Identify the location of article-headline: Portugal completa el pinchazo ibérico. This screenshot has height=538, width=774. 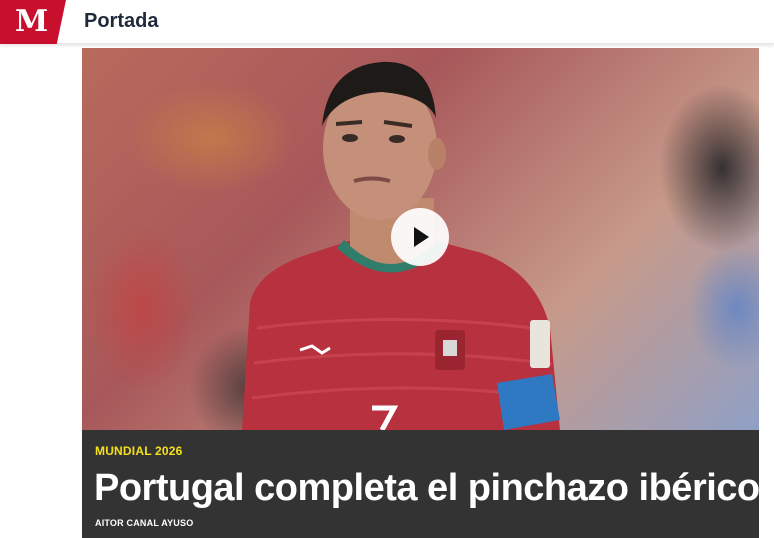
(427, 488).